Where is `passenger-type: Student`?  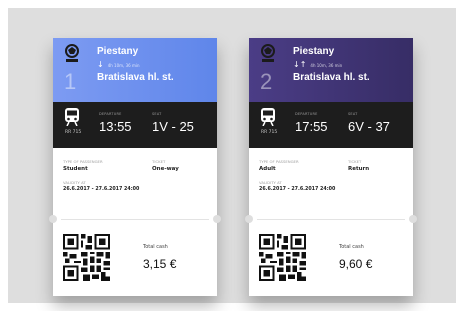 passenger-type: Student is located at coordinates (75, 169).